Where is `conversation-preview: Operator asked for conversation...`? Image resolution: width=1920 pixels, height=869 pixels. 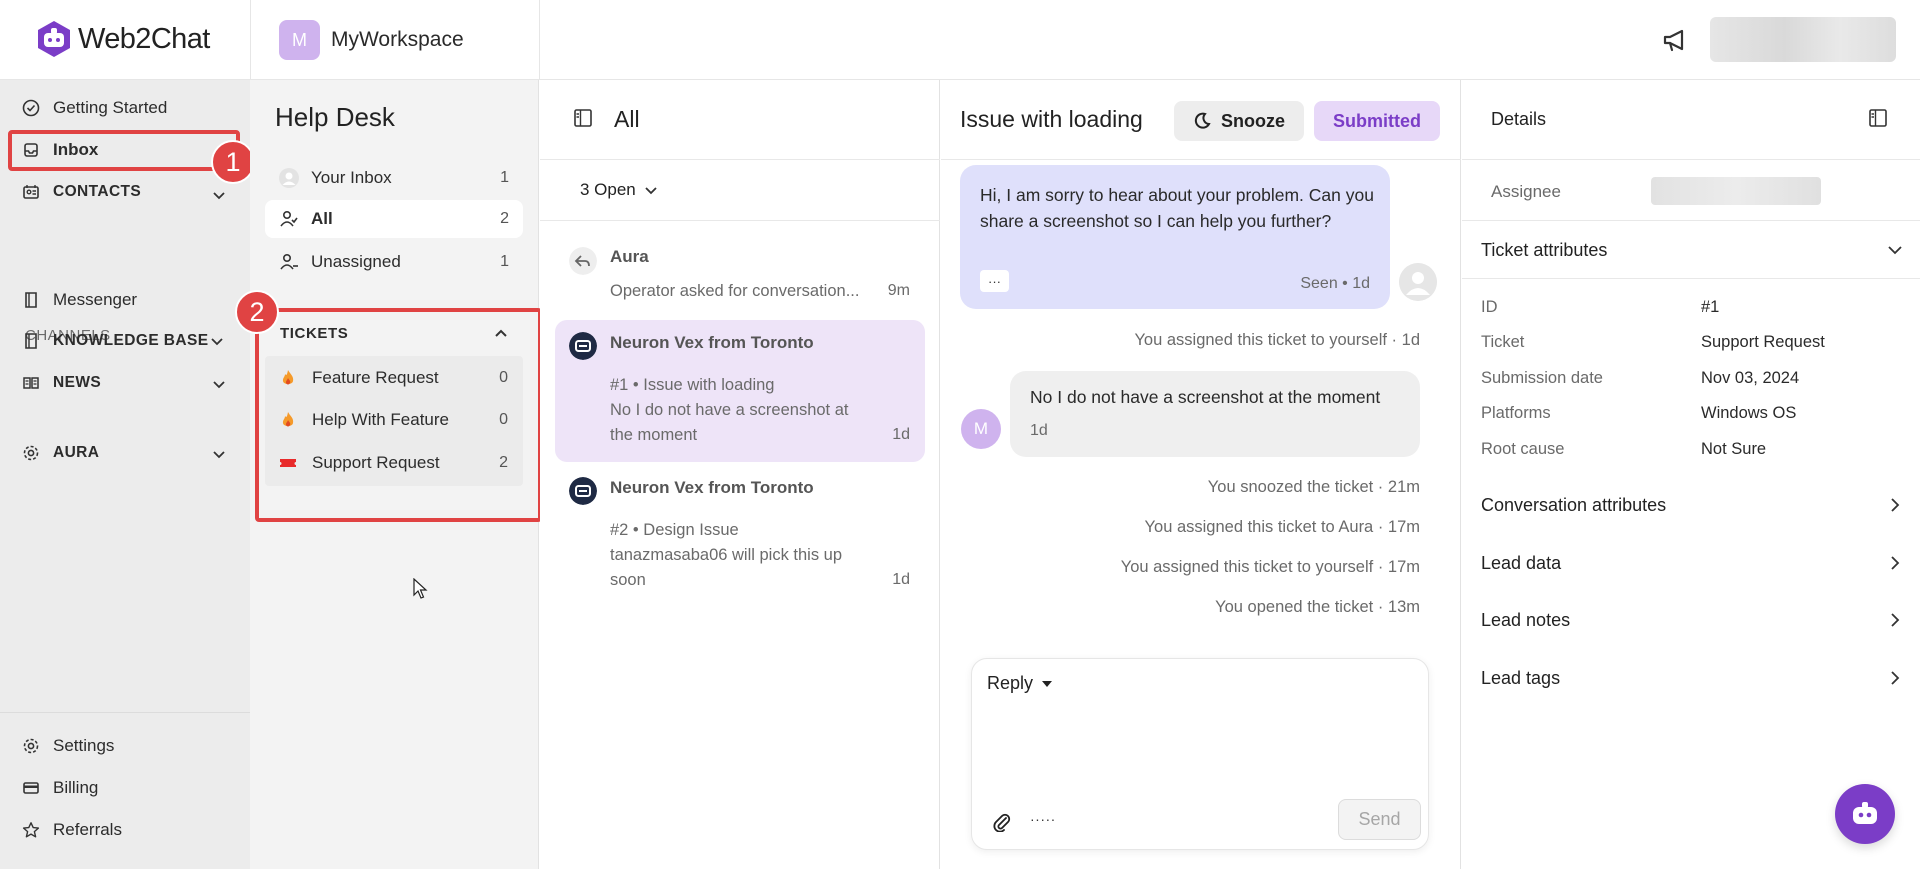
conversation-preview: Operator asked for conversation... is located at coordinates (735, 291).